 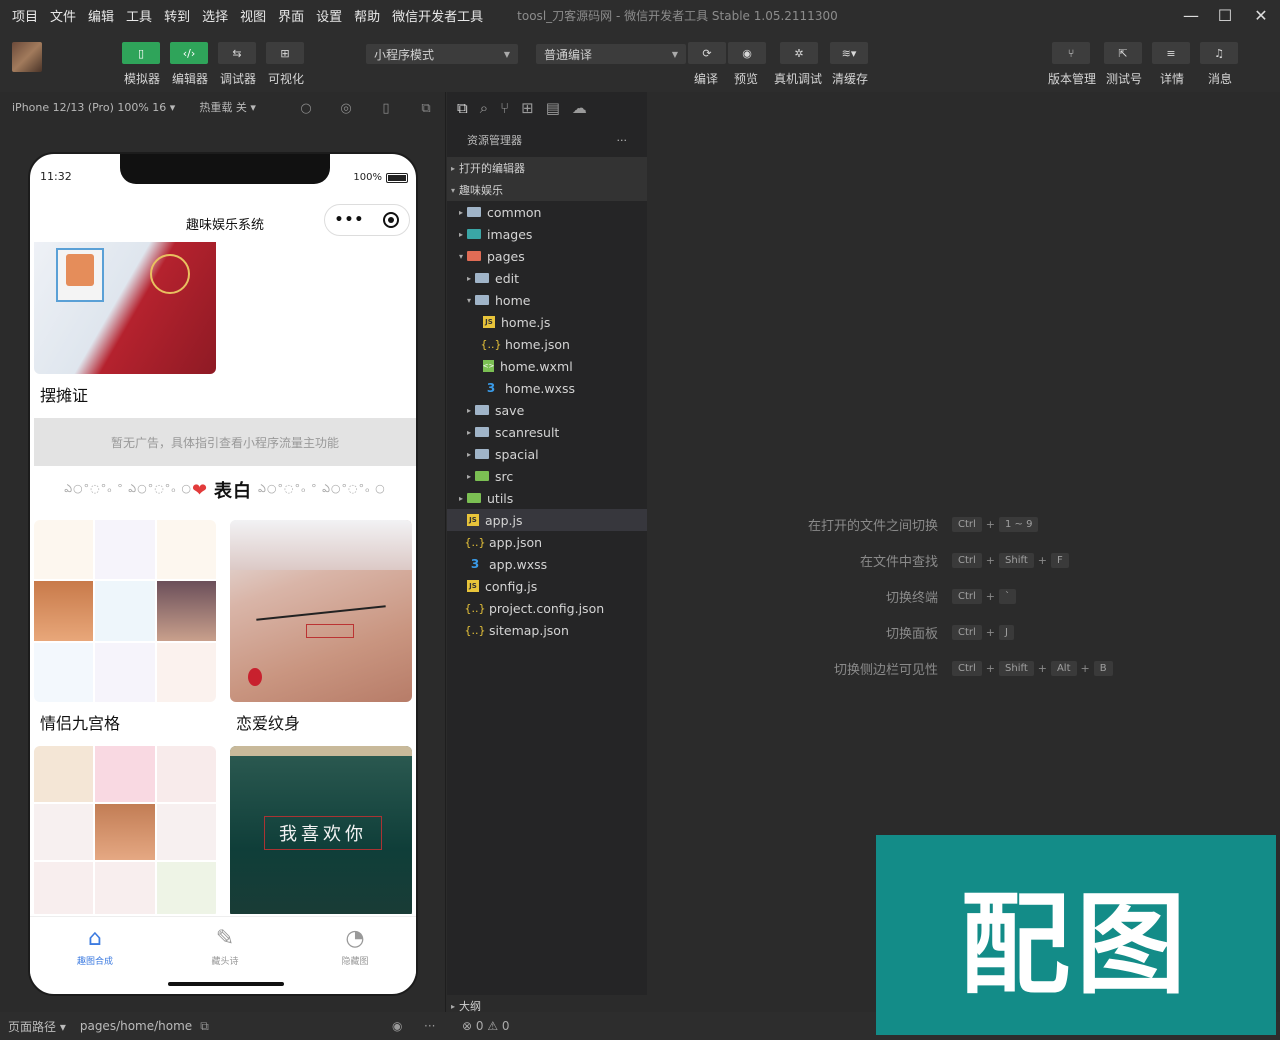 I want to click on tab-hidden-image: ◔ 隐藏图, so click(x=353, y=946).